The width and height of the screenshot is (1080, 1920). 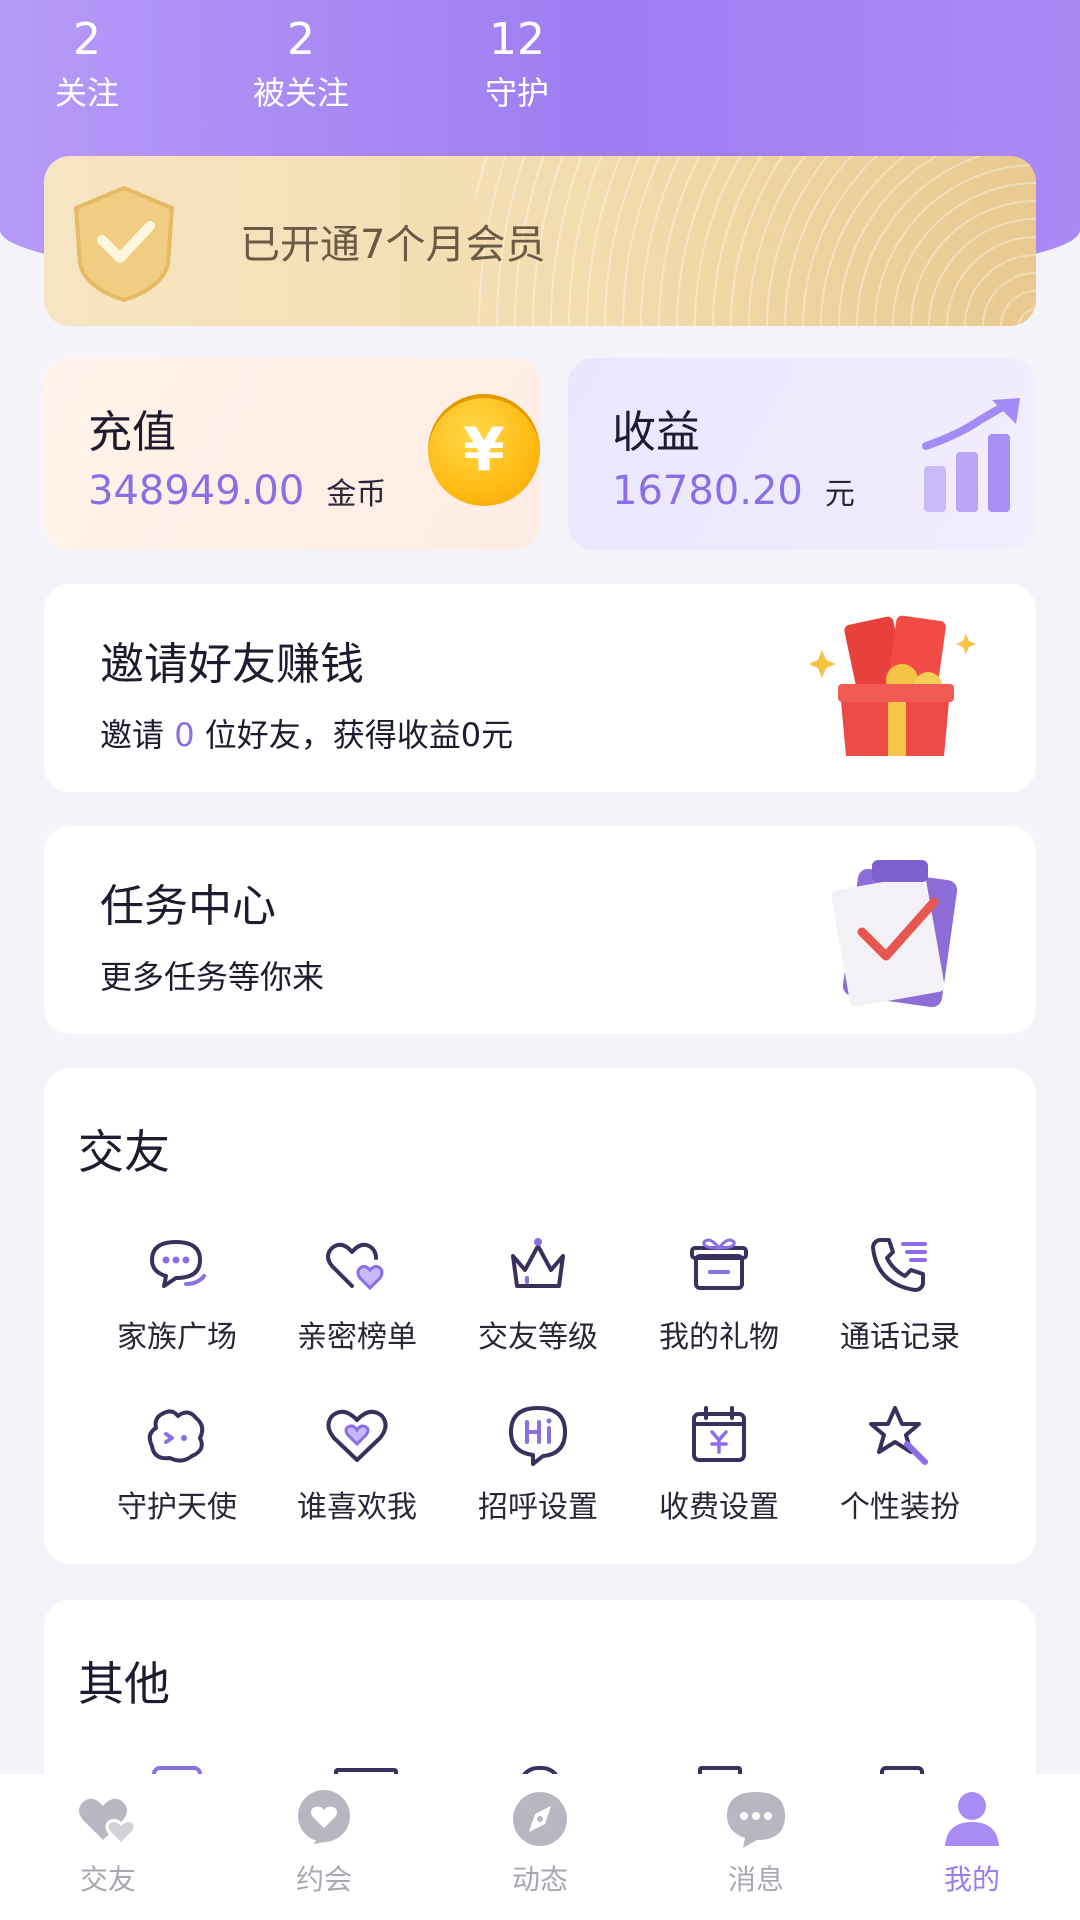 I want to click on grid-label-family-plaza: 家族广场, so click(x=177, y=1337).